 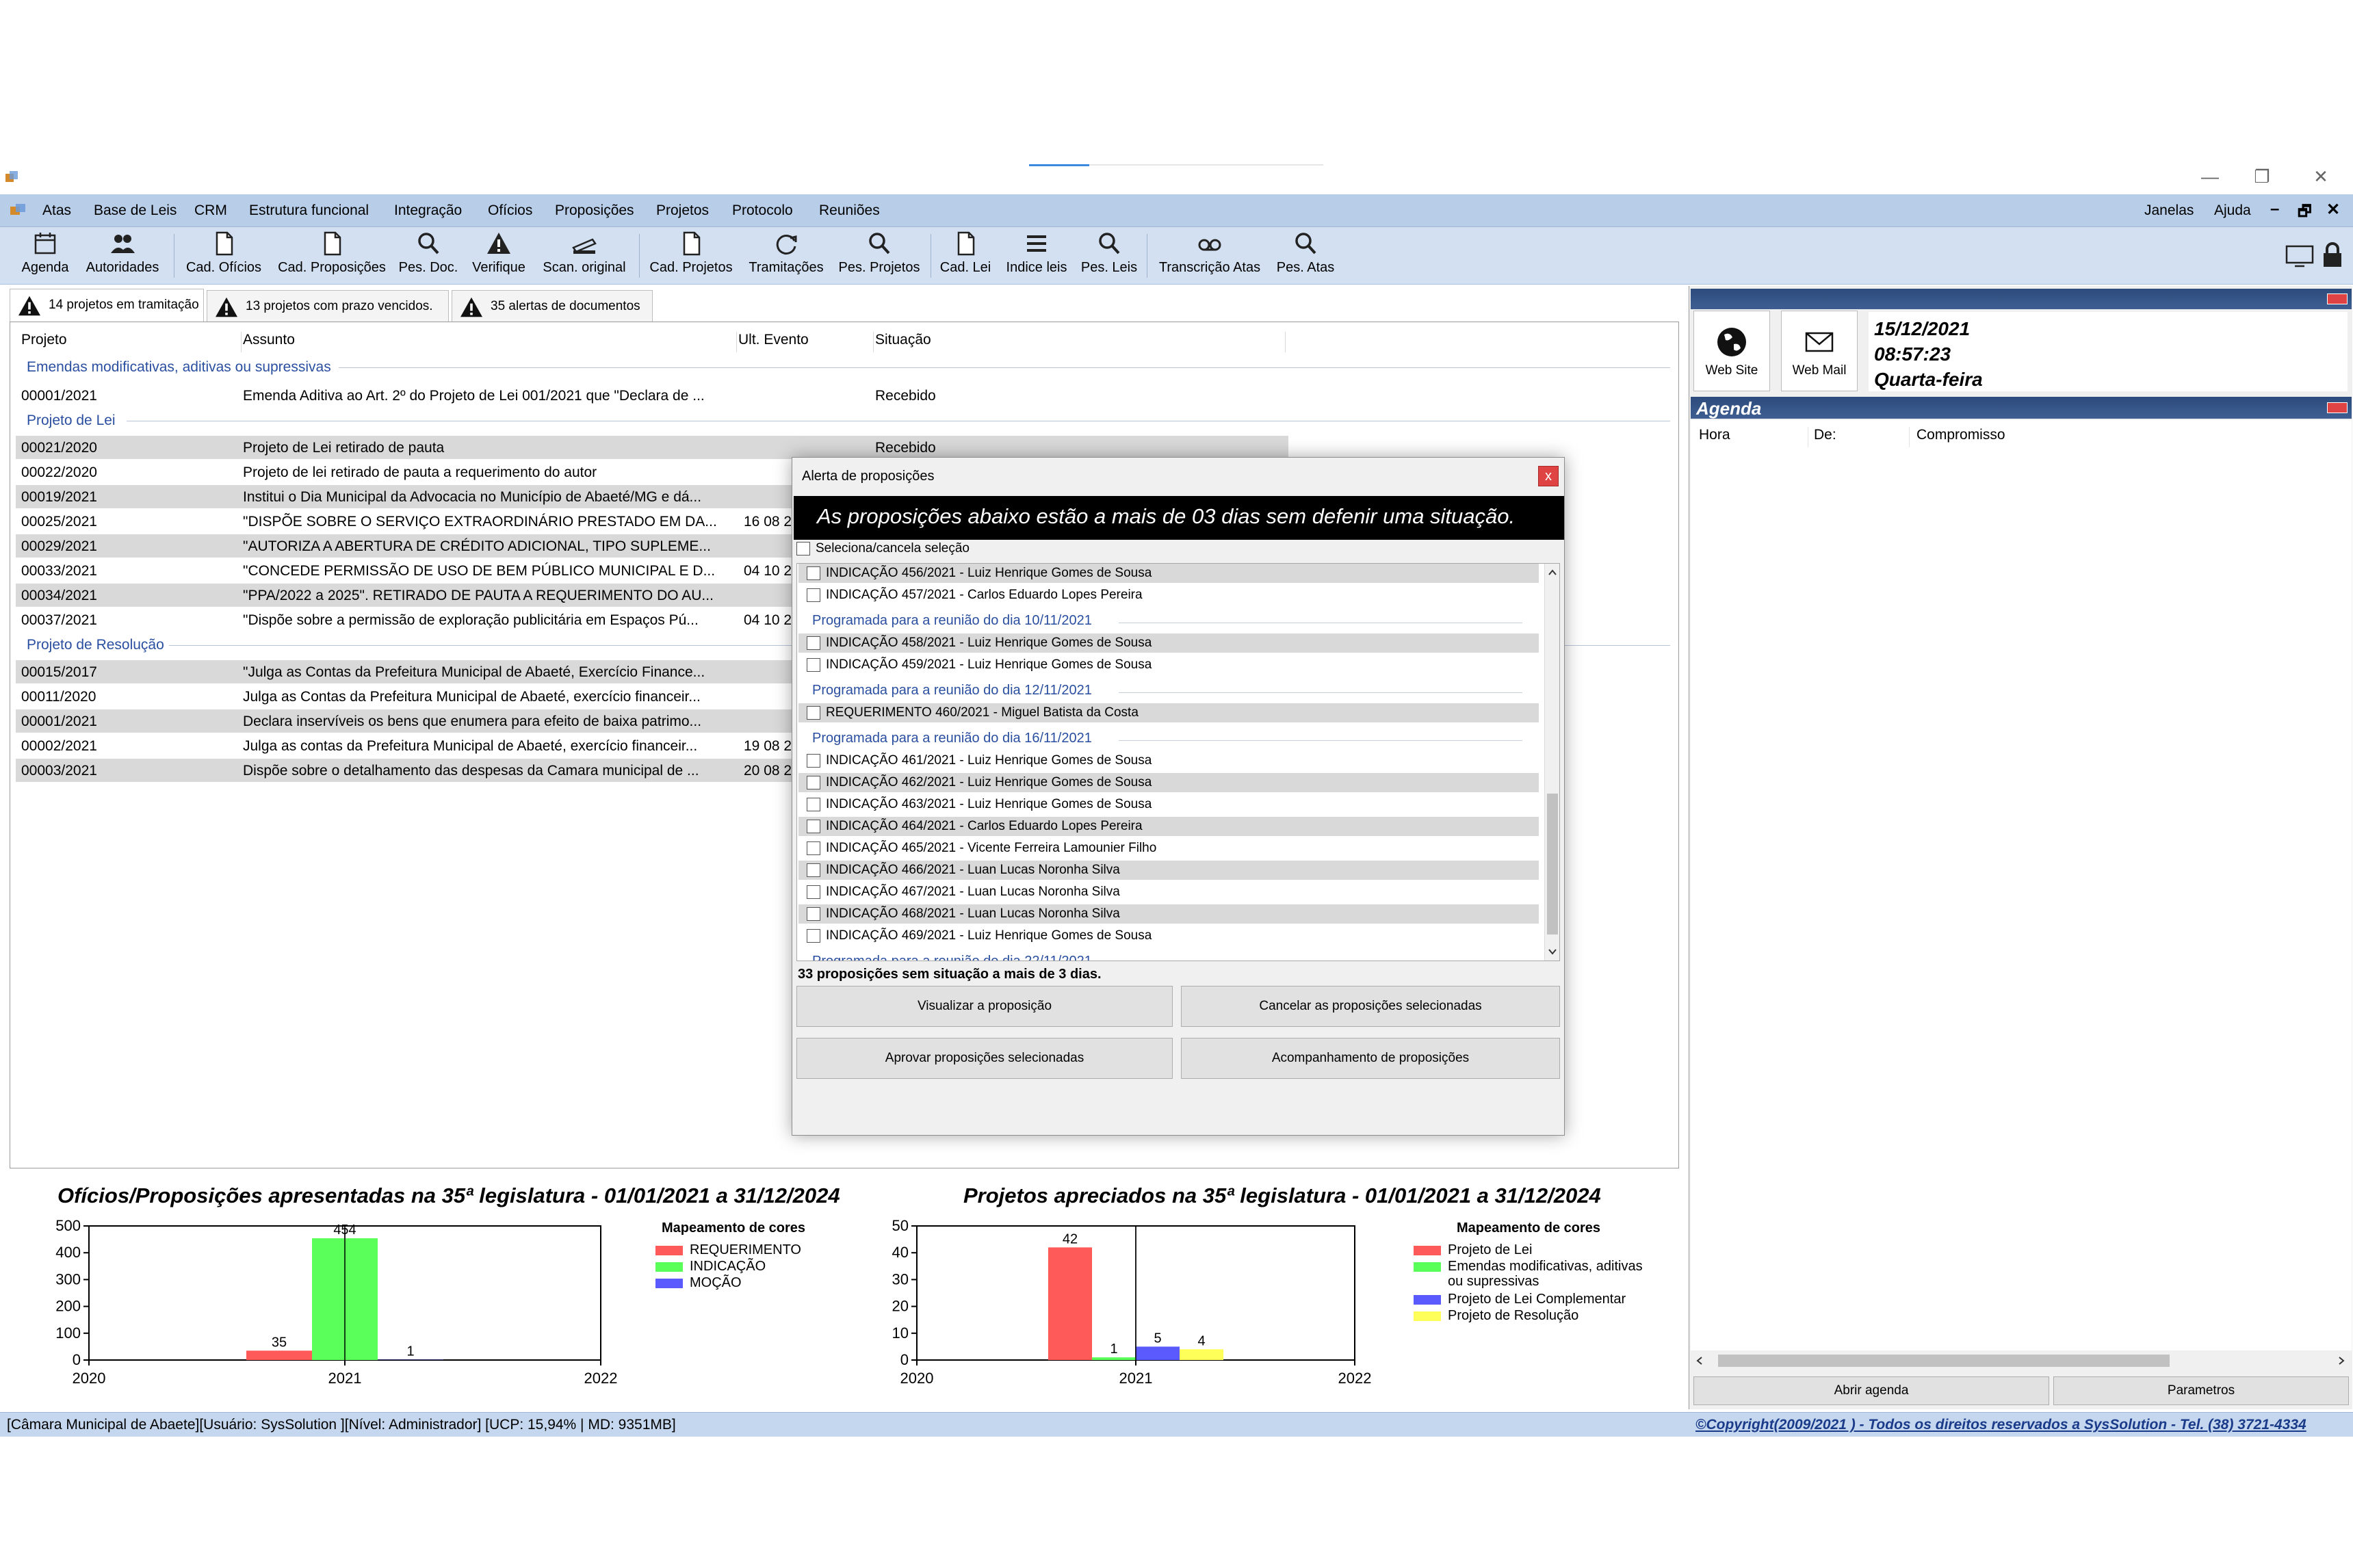 What do you see at coordinates (1871, 1390) in the screenshot?
I see `abrir-agenda-button: Abrir agenda` at bounding box center [1871, 1390].